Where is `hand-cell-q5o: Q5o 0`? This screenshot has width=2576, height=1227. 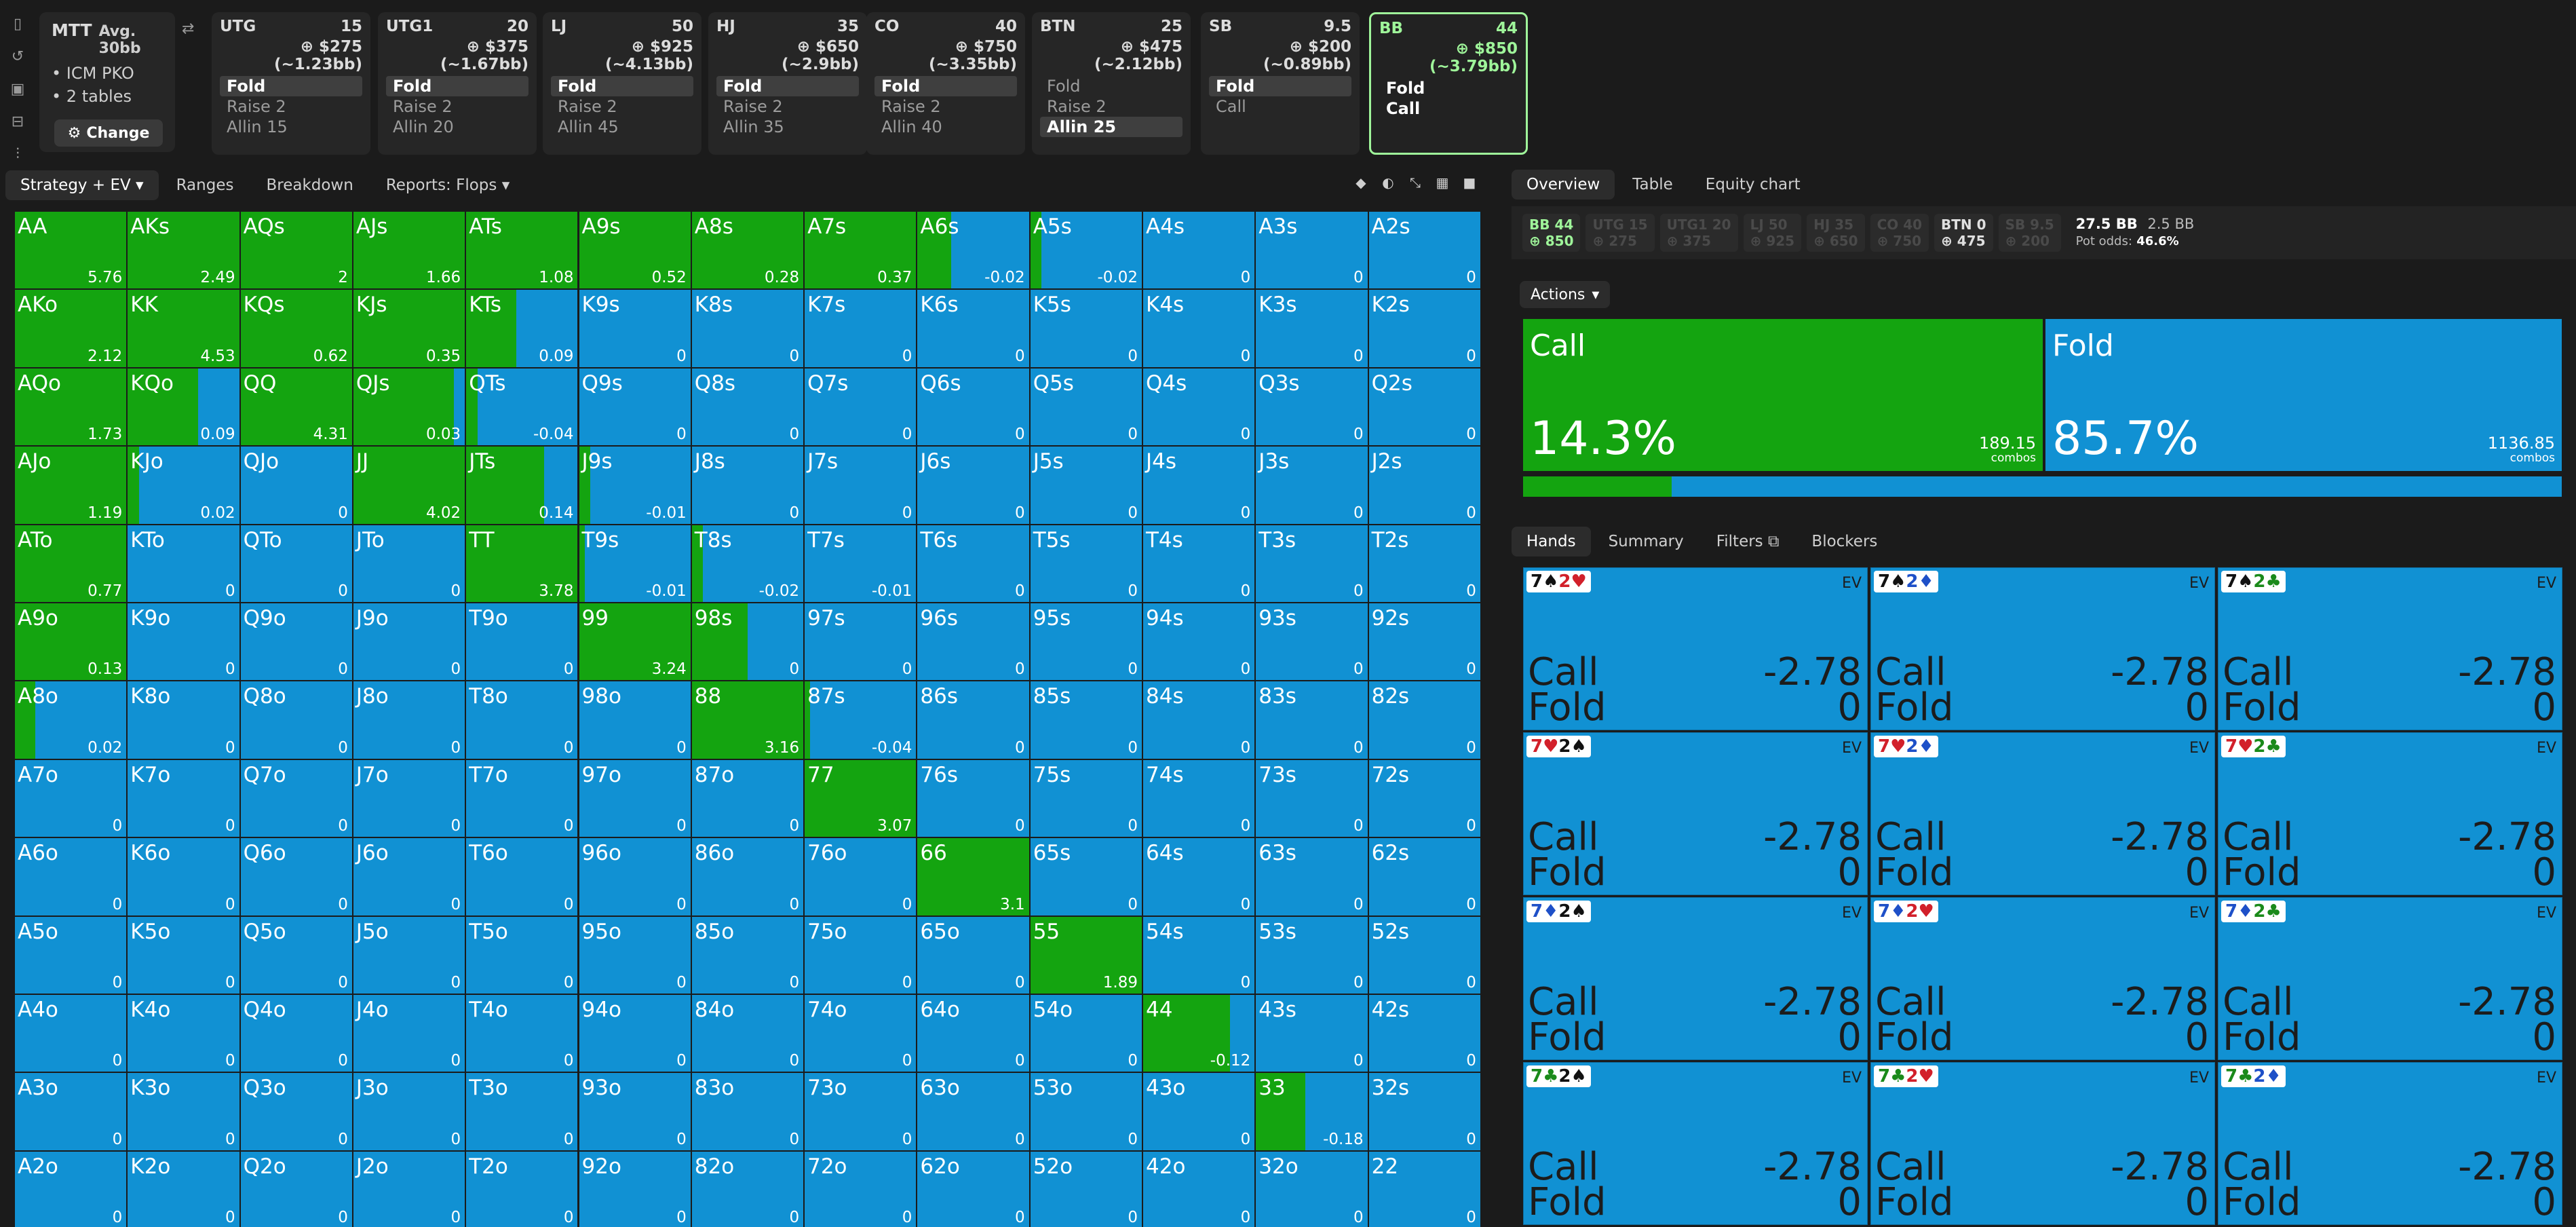
hand-cell-q5o: Q5o 0 is located at coordinates (296, 955).